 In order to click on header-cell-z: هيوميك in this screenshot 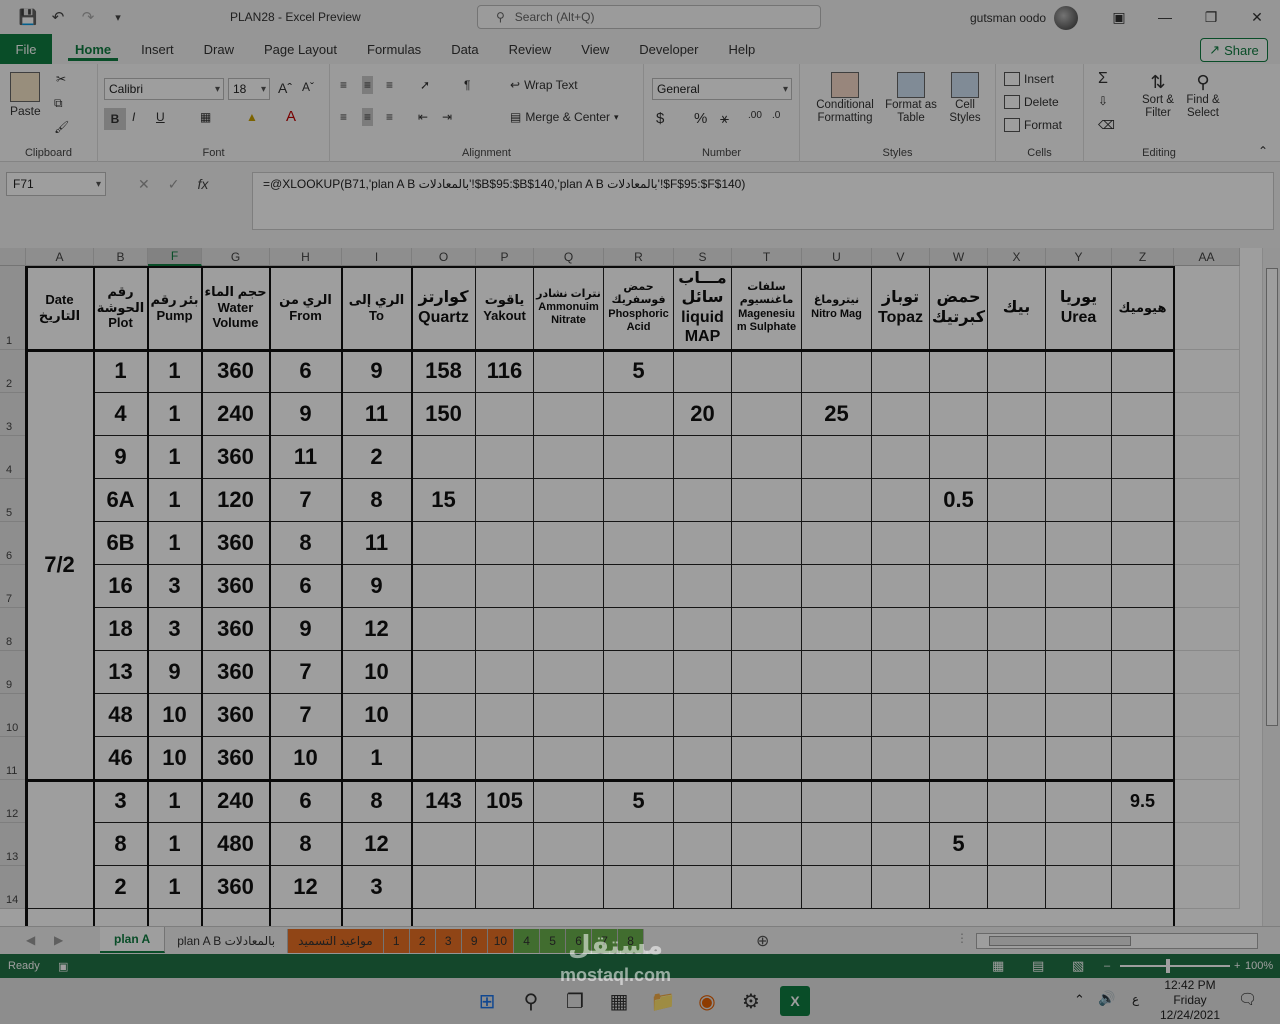, I will do `click(1143, 308)`.